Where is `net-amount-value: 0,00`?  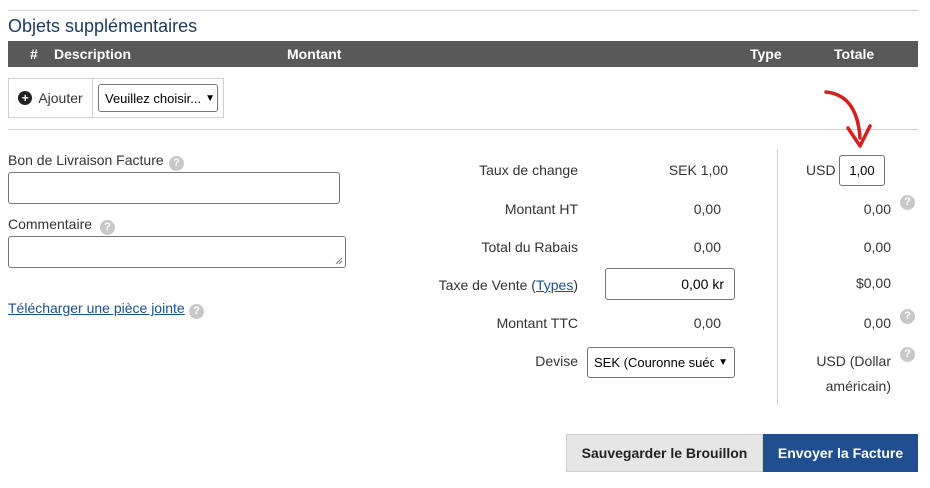
net-amount-value: 0,00 is located at coordinates (707, 209).